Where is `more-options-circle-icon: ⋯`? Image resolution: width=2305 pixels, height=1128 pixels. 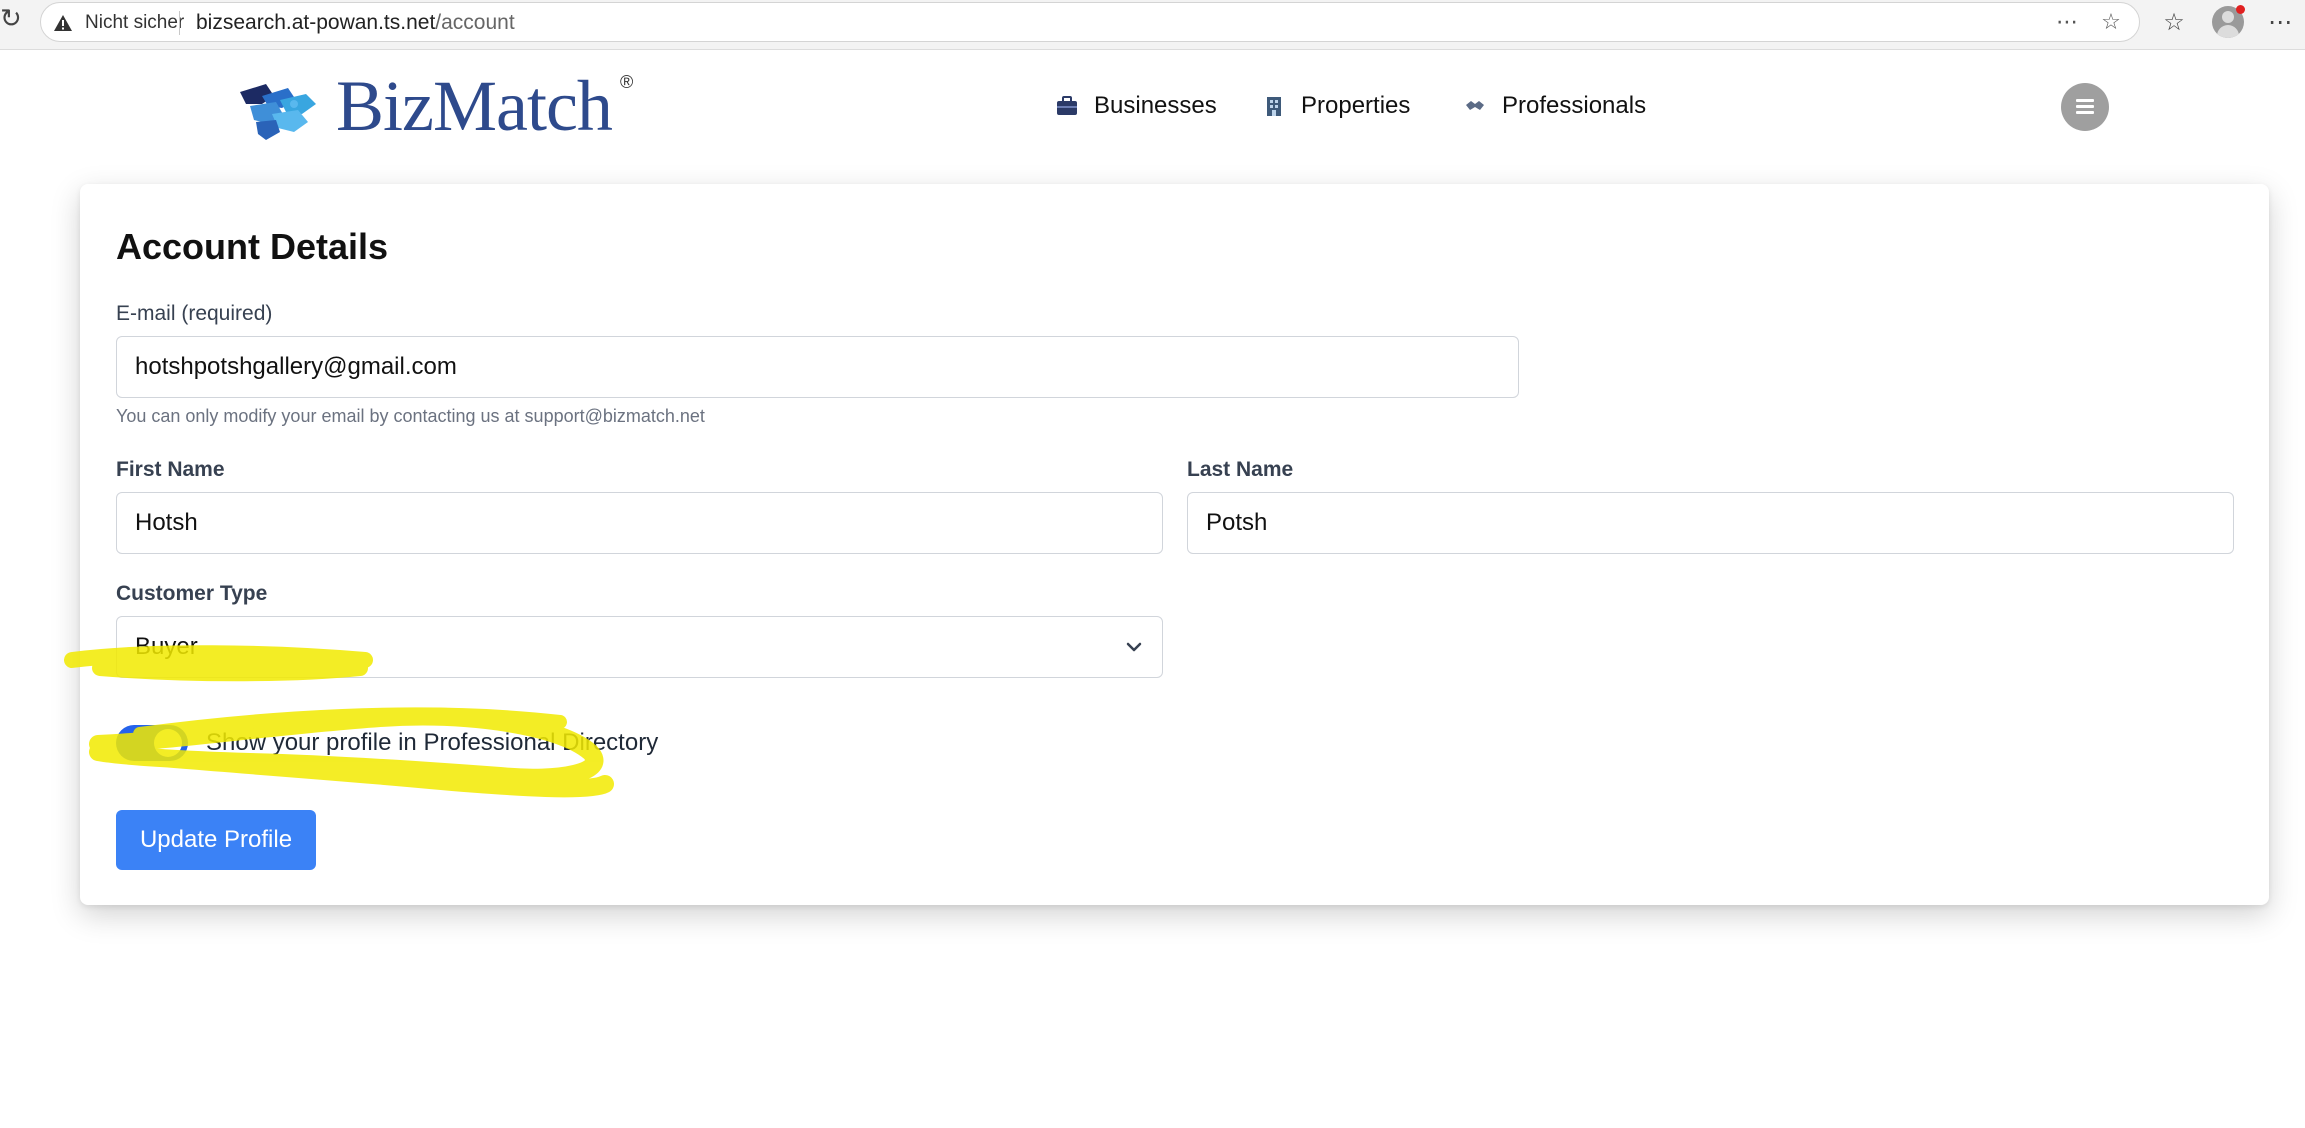
more-options-circle-icon: ⋯ is located at coordinates (2067, 23).